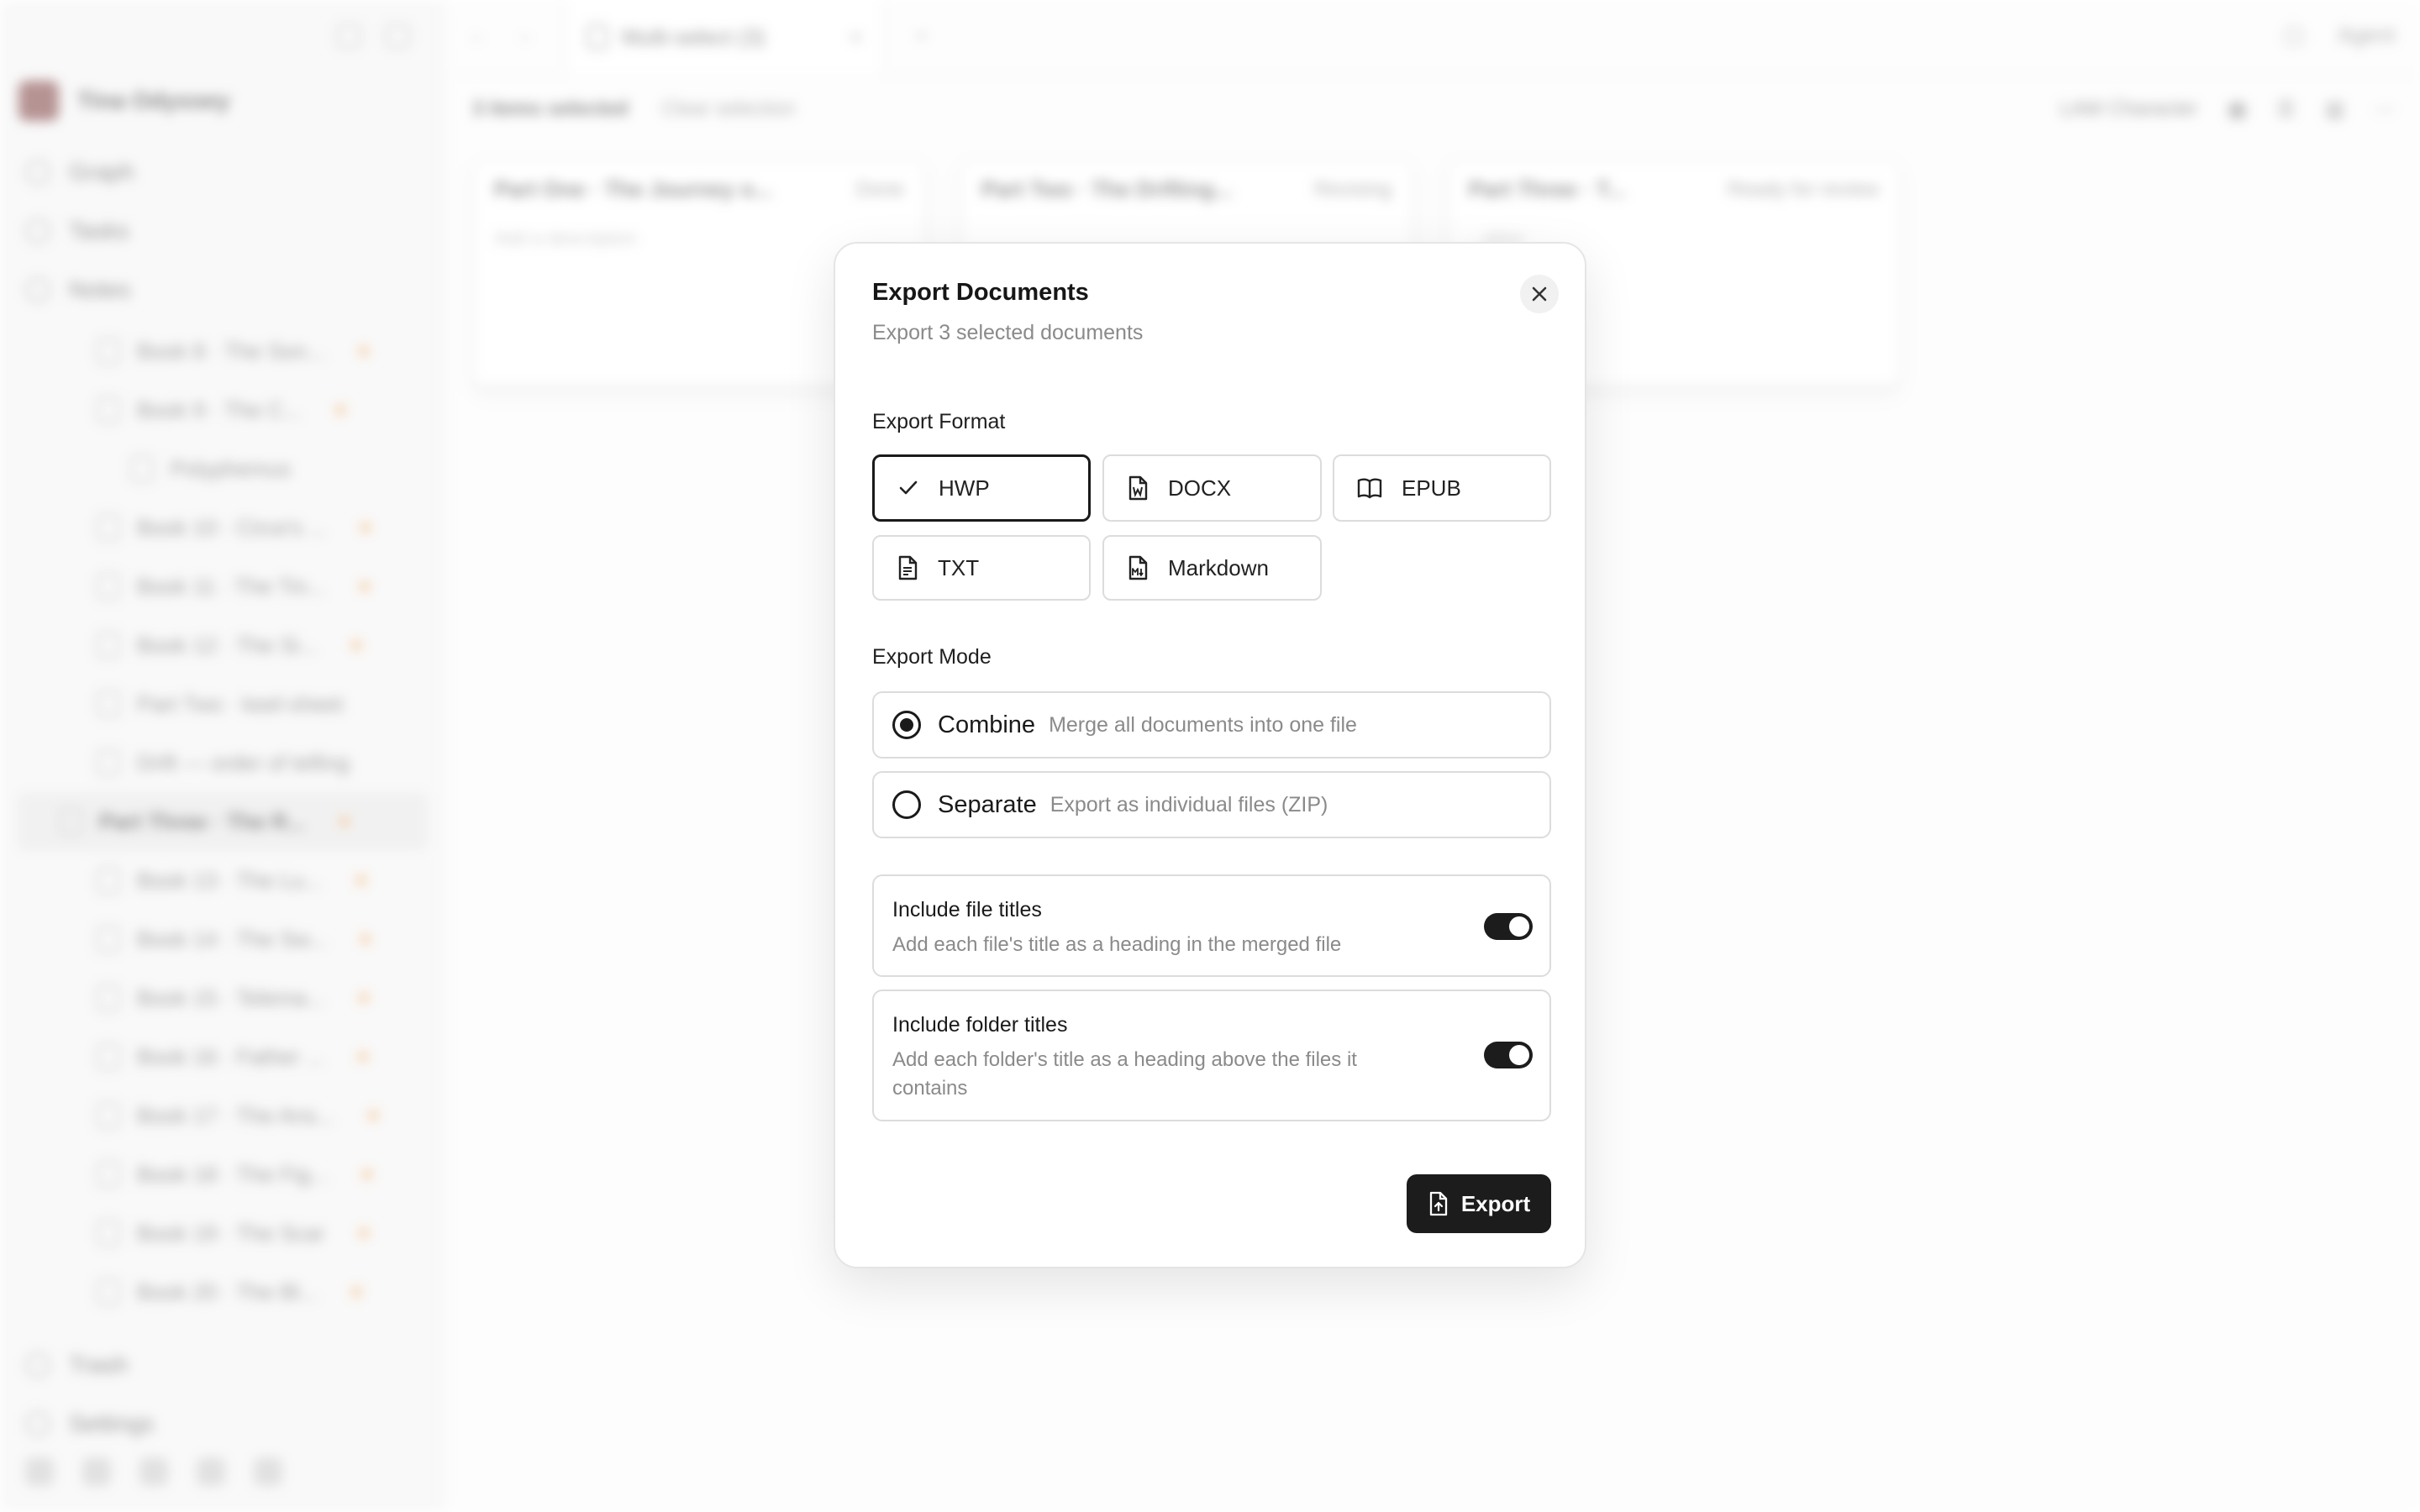 Image resolution: width=2420 pixels, height=1512 pixels. I want to click on mode-label: Separate, so click(988, 804).